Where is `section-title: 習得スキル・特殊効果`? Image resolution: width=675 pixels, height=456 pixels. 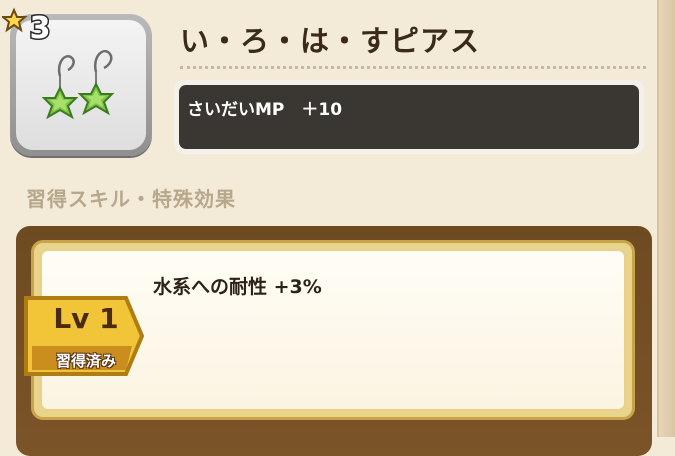 section-title: 習得スキル・特殊効果 is located at coordinates (131, 199).